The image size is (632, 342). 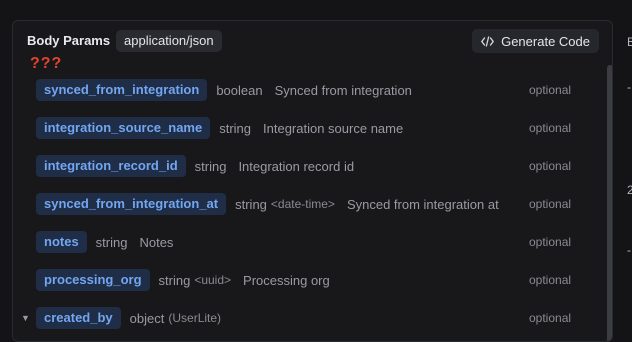 What do you see at coordinates (78, 318) in the screenshot?
I see `param-name: created_by` at bounding box center [78, 318].